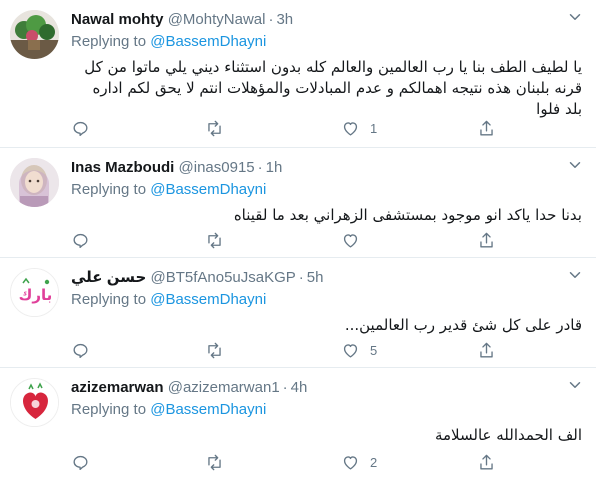 The width and height of the screenshot is (596, 482). I want to click on tweet-actions: 2, so click(291, 462).